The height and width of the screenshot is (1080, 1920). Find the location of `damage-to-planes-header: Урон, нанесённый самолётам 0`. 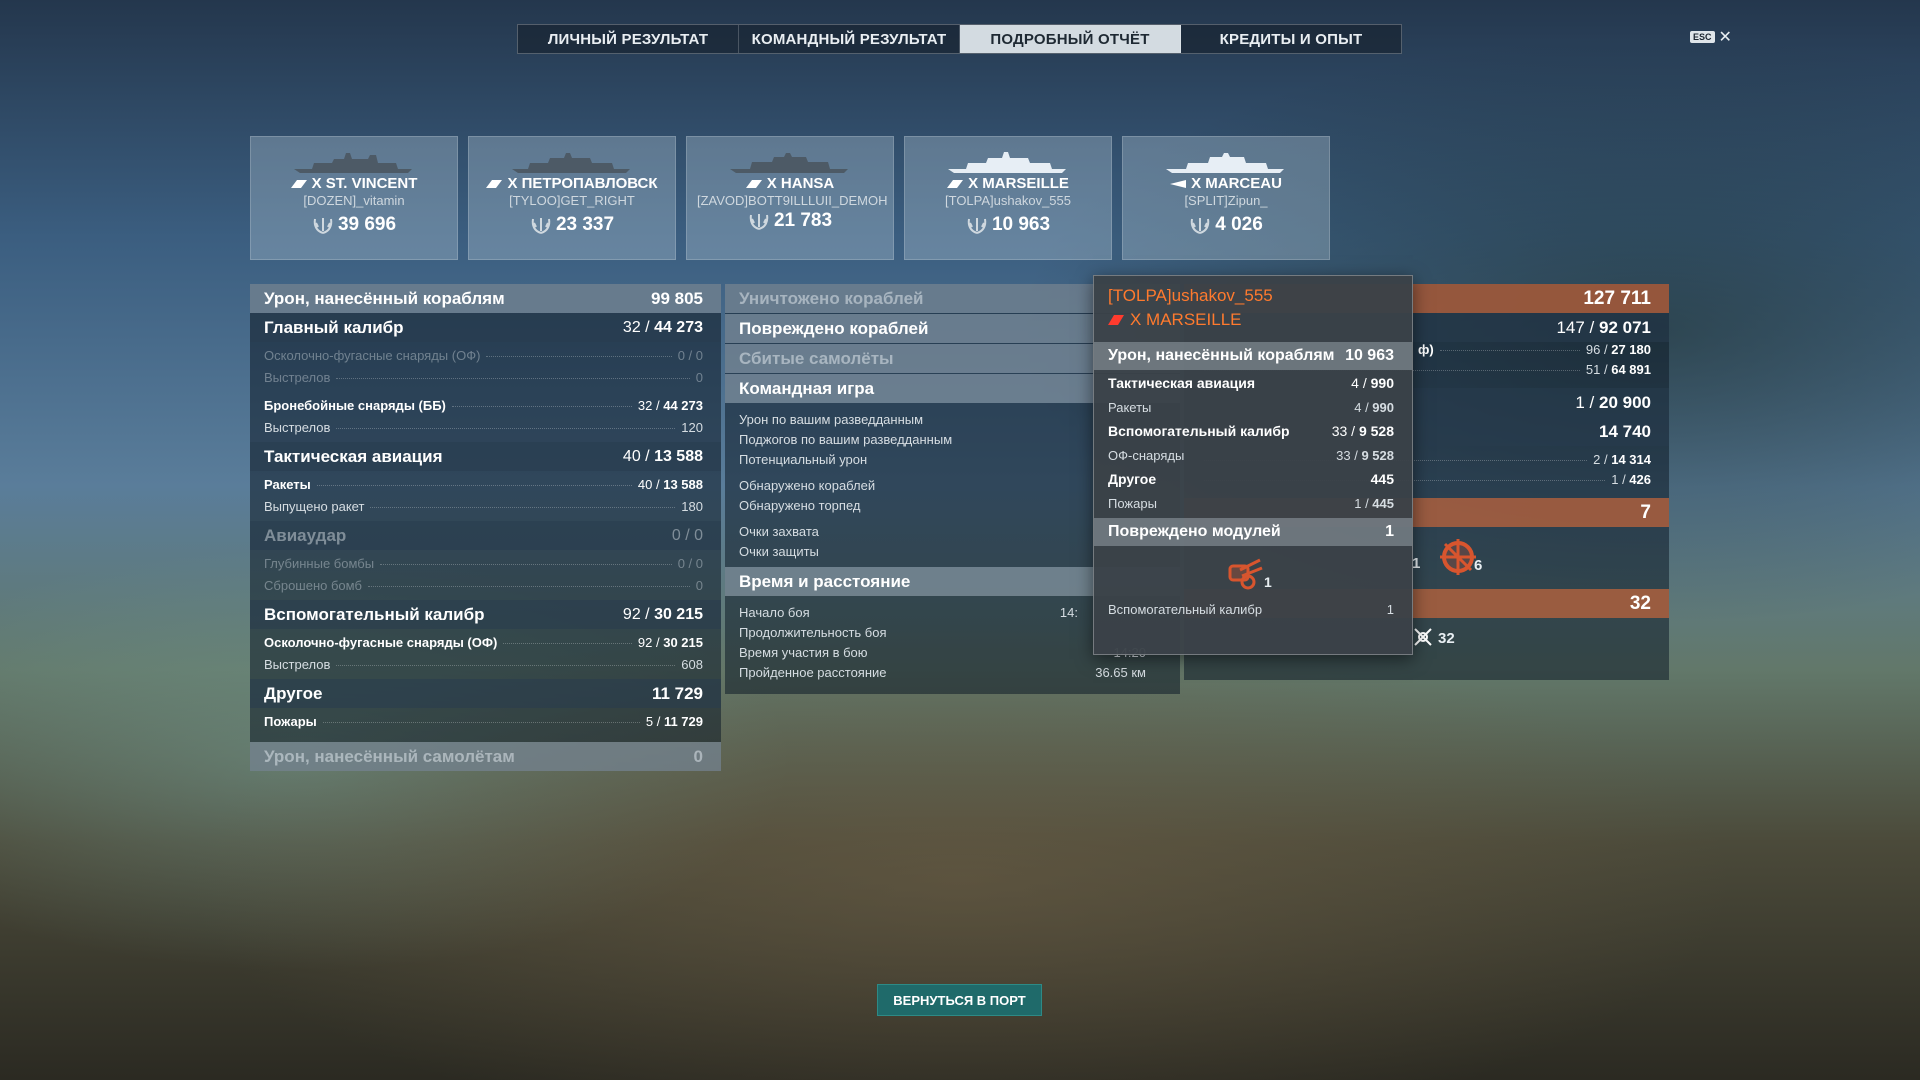

damage-to-planes-header: Урон, нанесённый самолётам 0 is located at coordinates (485, 756).